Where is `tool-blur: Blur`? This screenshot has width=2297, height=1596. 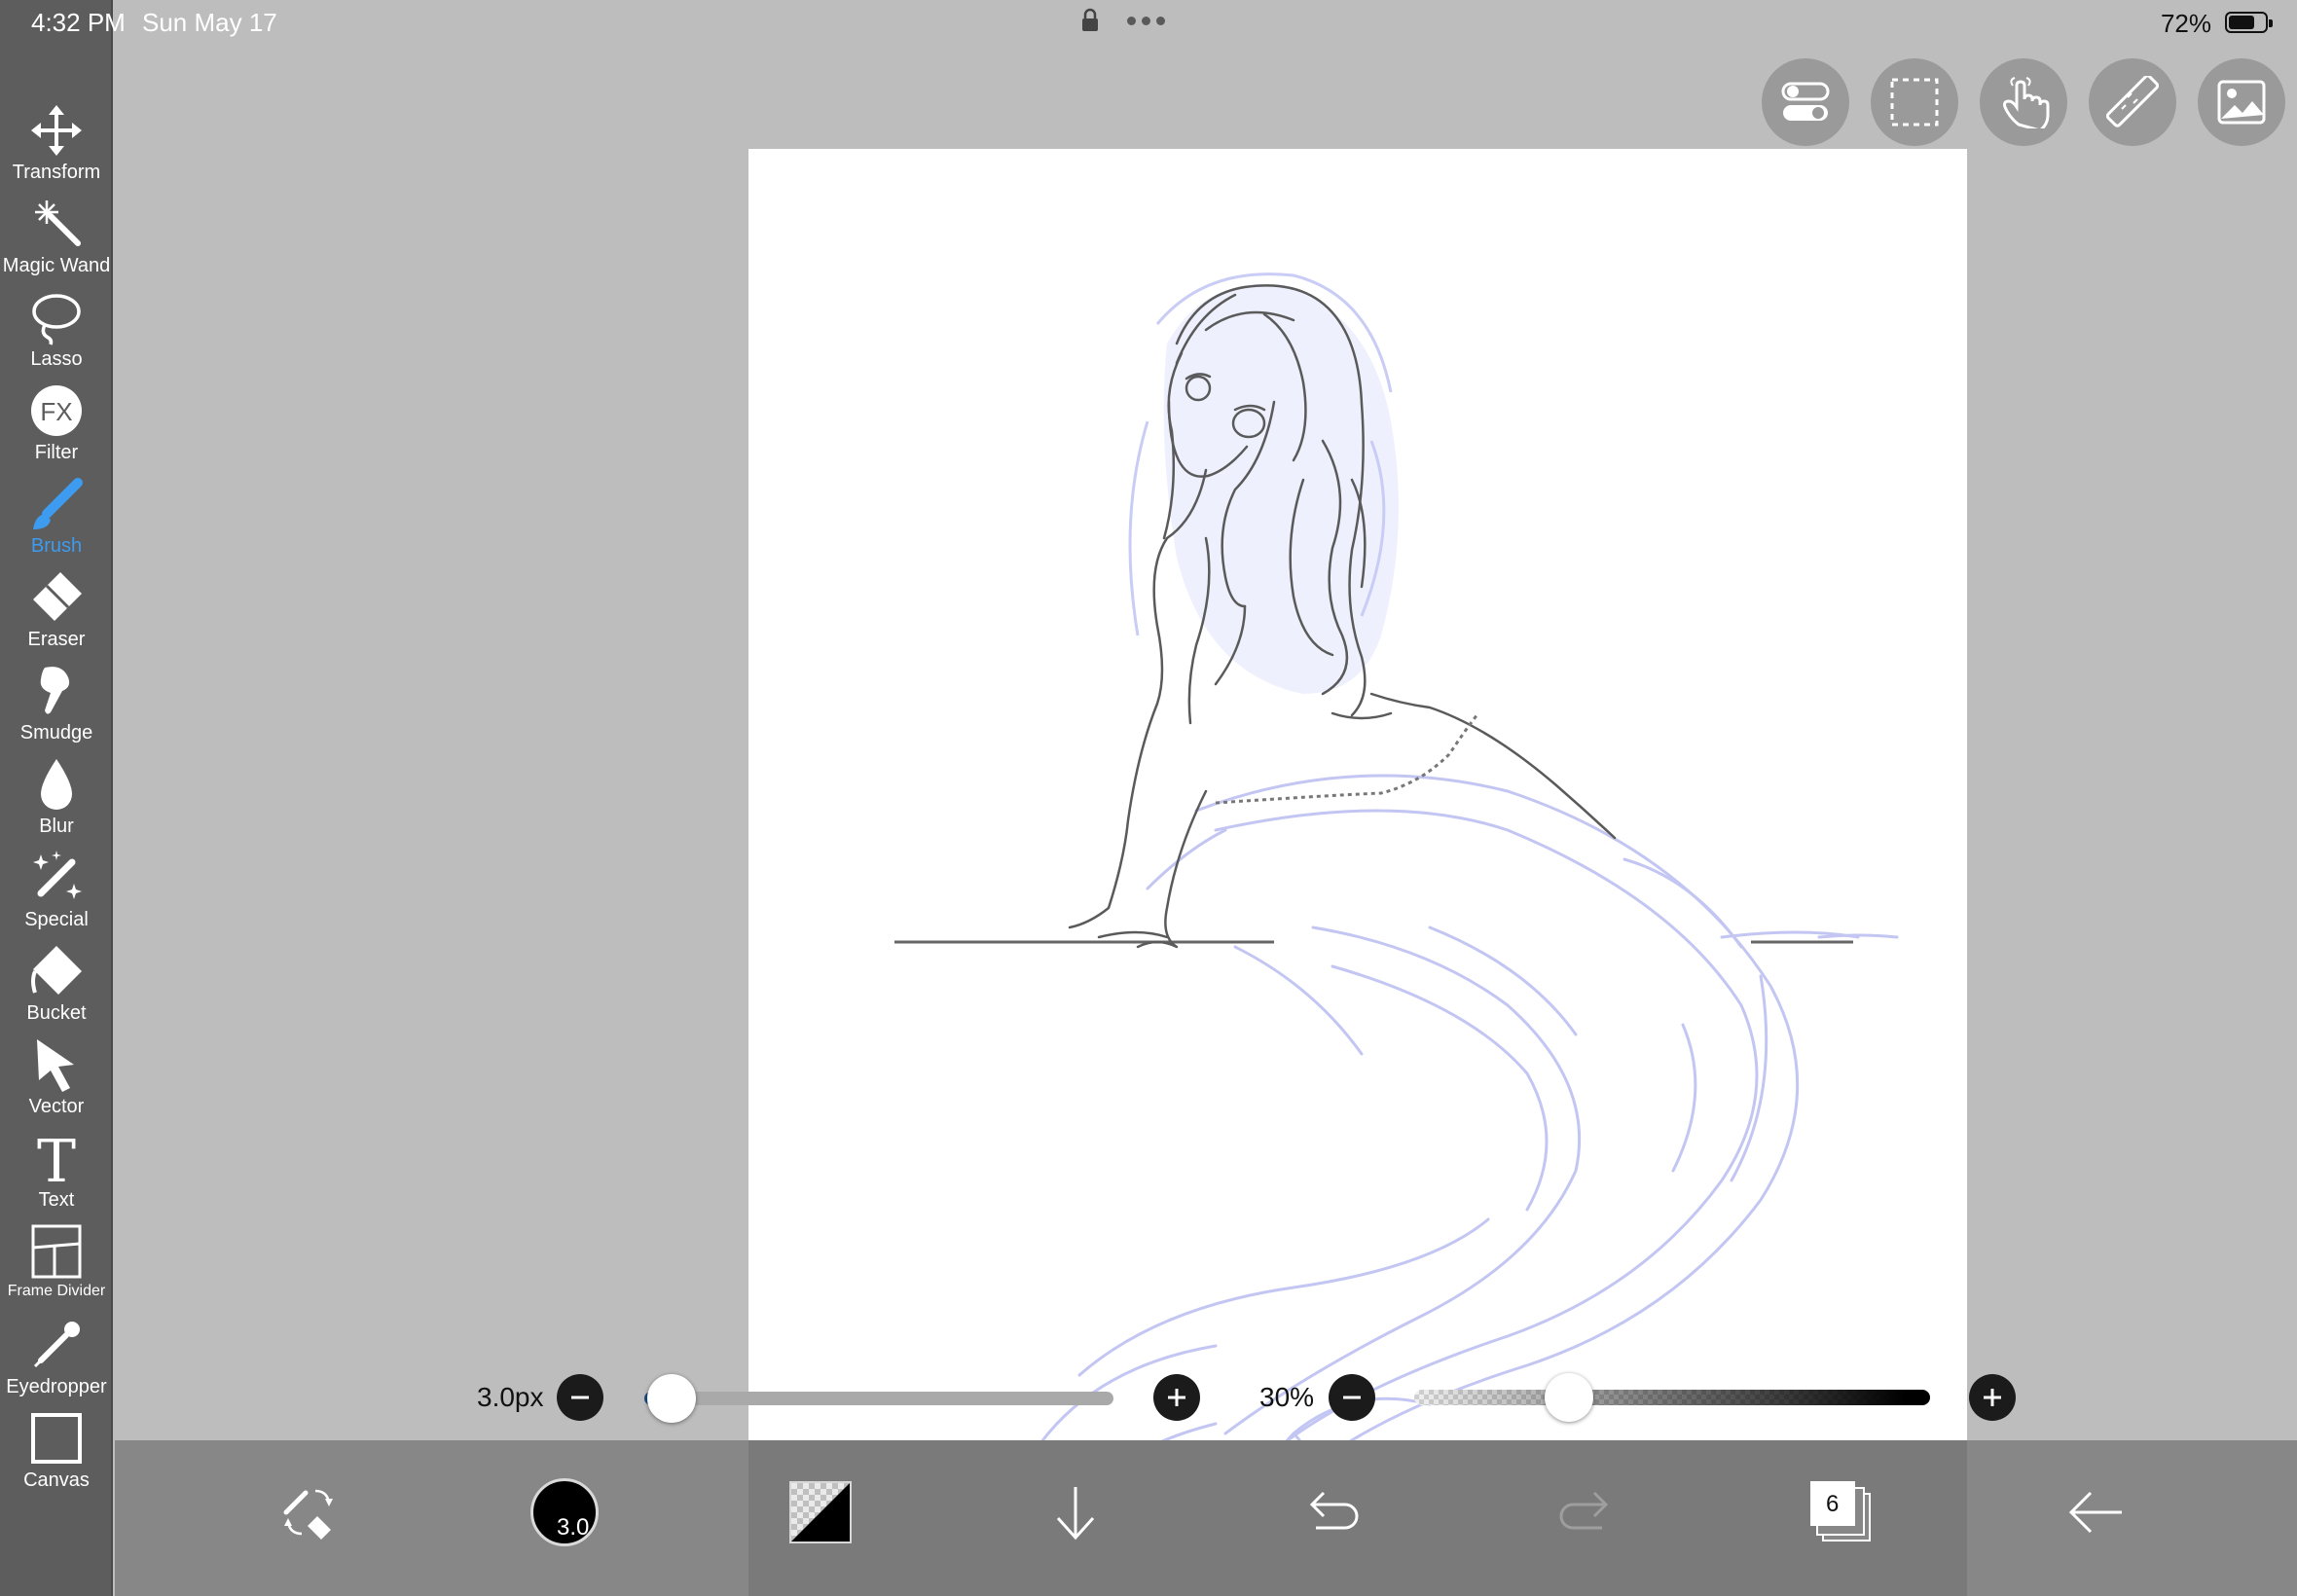 tool-blur: Blur is located at coordinates (56, 796).